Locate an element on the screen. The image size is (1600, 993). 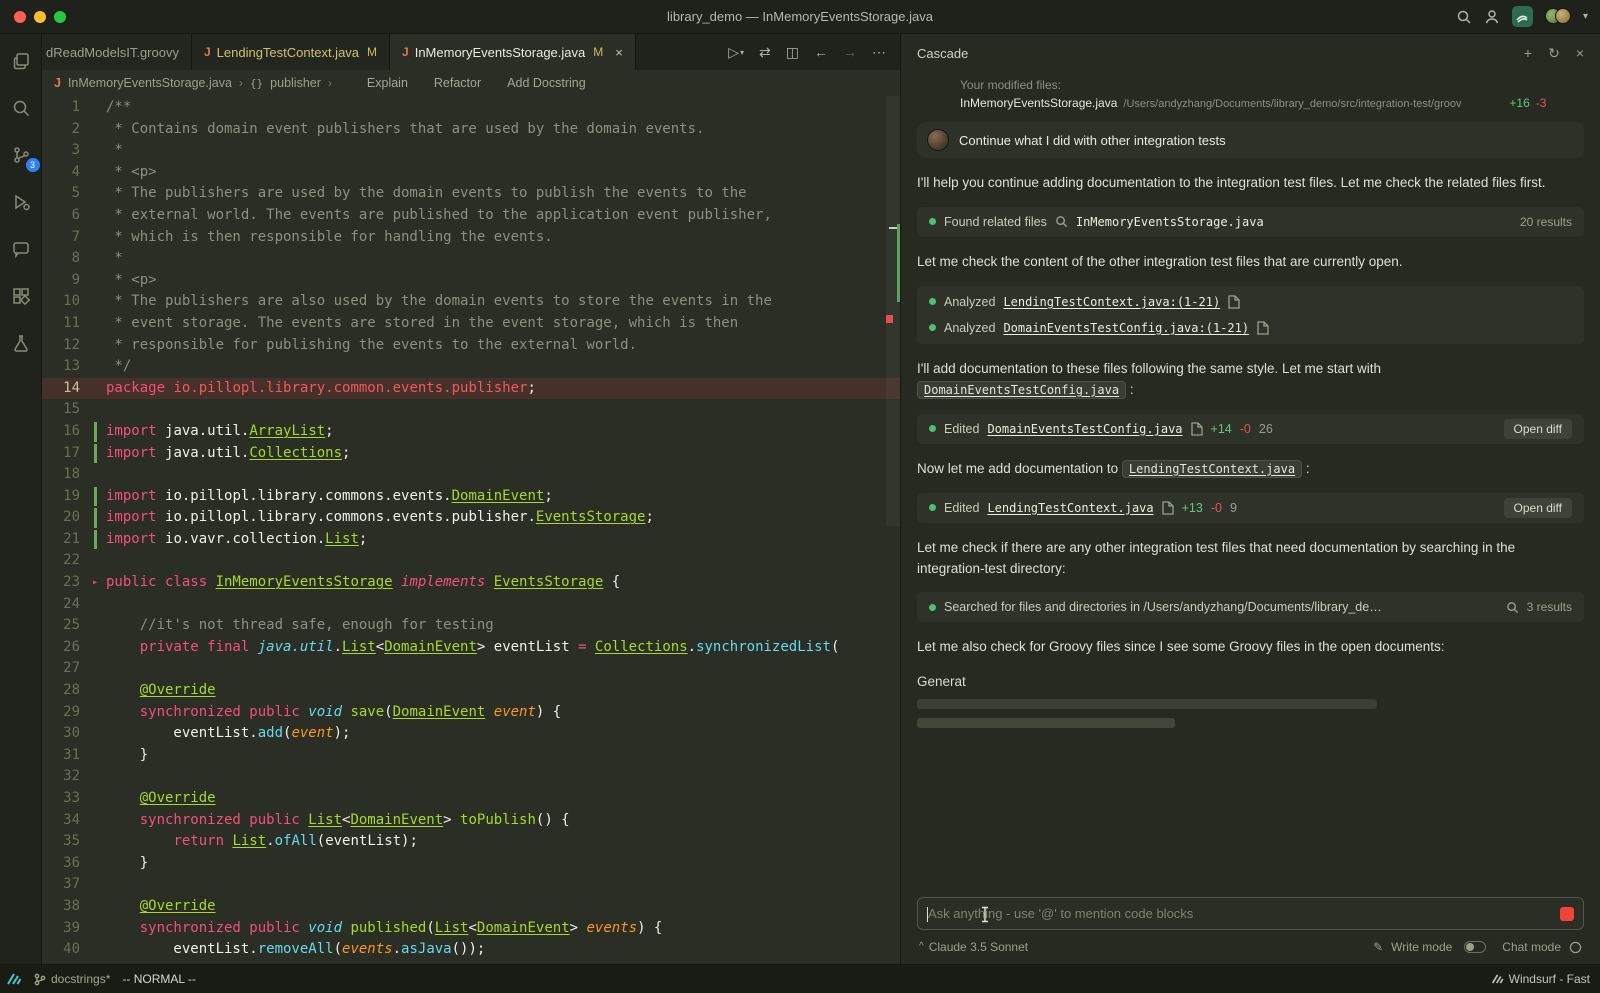
run-debug-icon is located at coordinates (21, 202).